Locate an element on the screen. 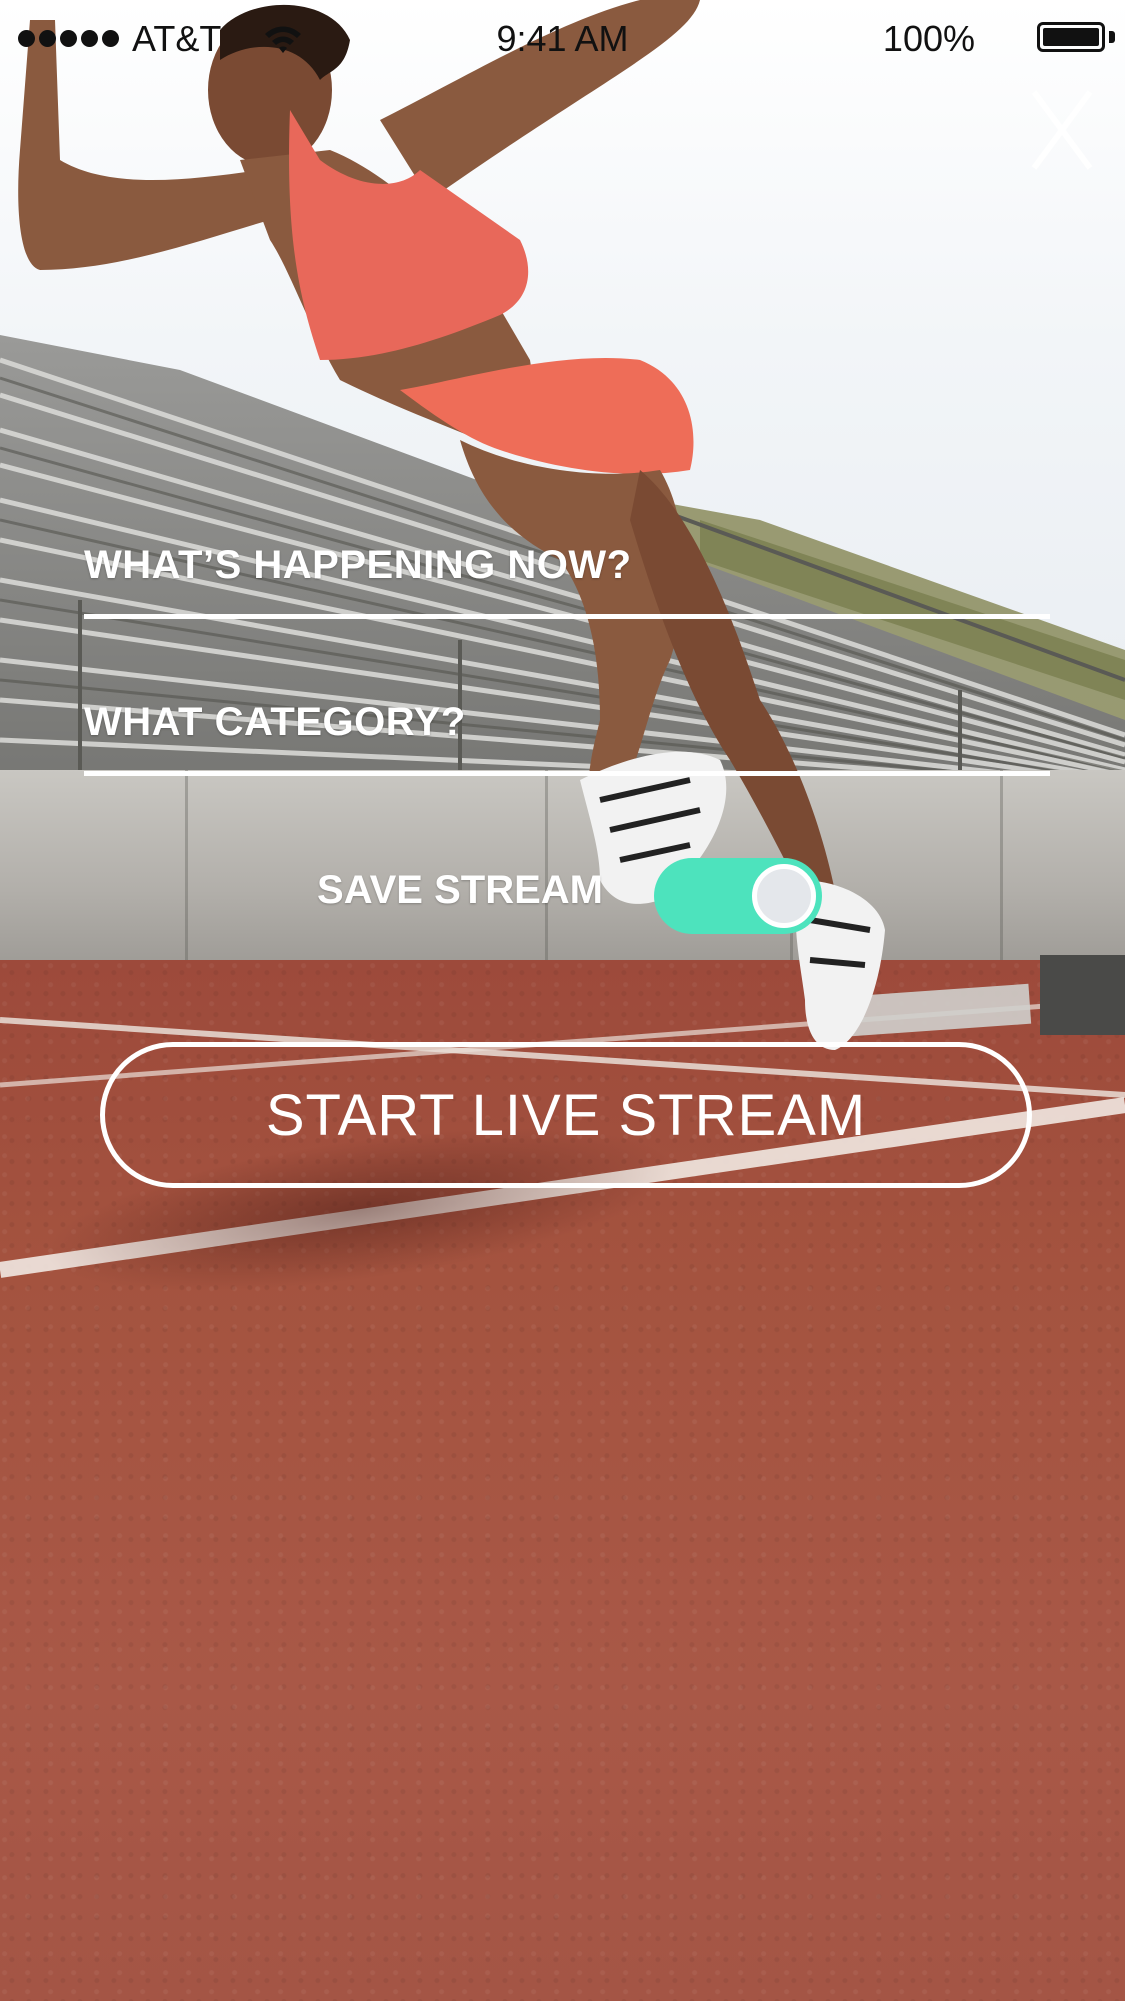 This screenshot has height=2001, width=1125. status-bar: AT&T 9:41 AM 100% is located at coordinates (562, 40).